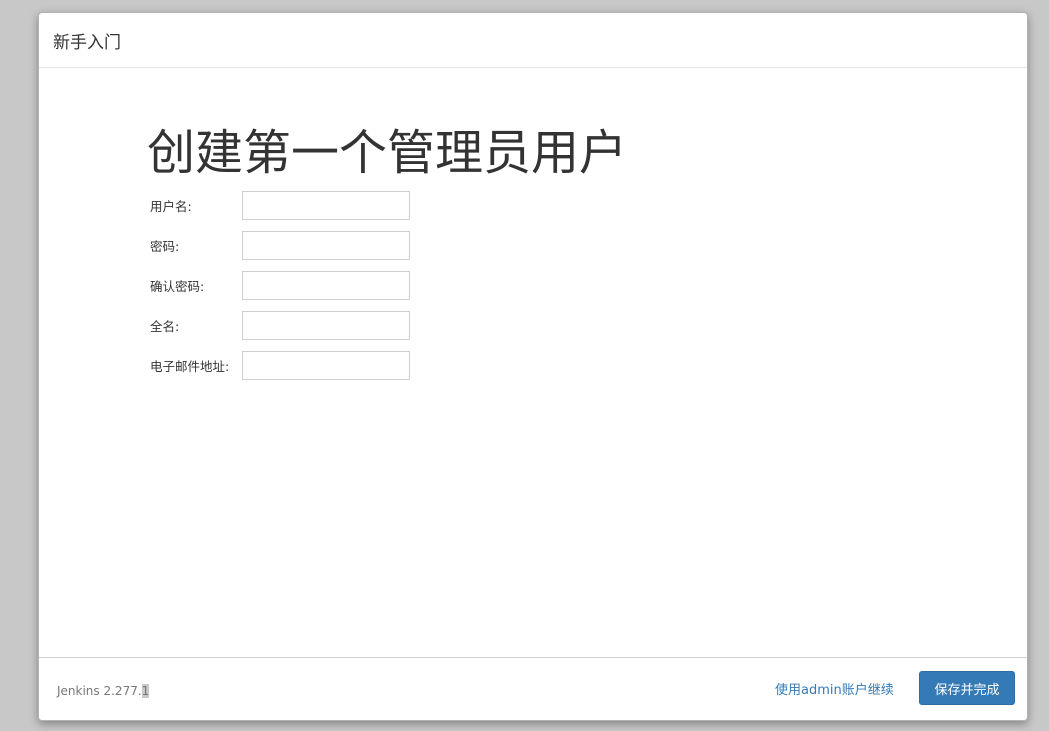 Image resolution: width=1049 pixels, height=731 pixels. Describe the element at coordinates (326, 205) in the screenshot. I see `username-input` at that location.